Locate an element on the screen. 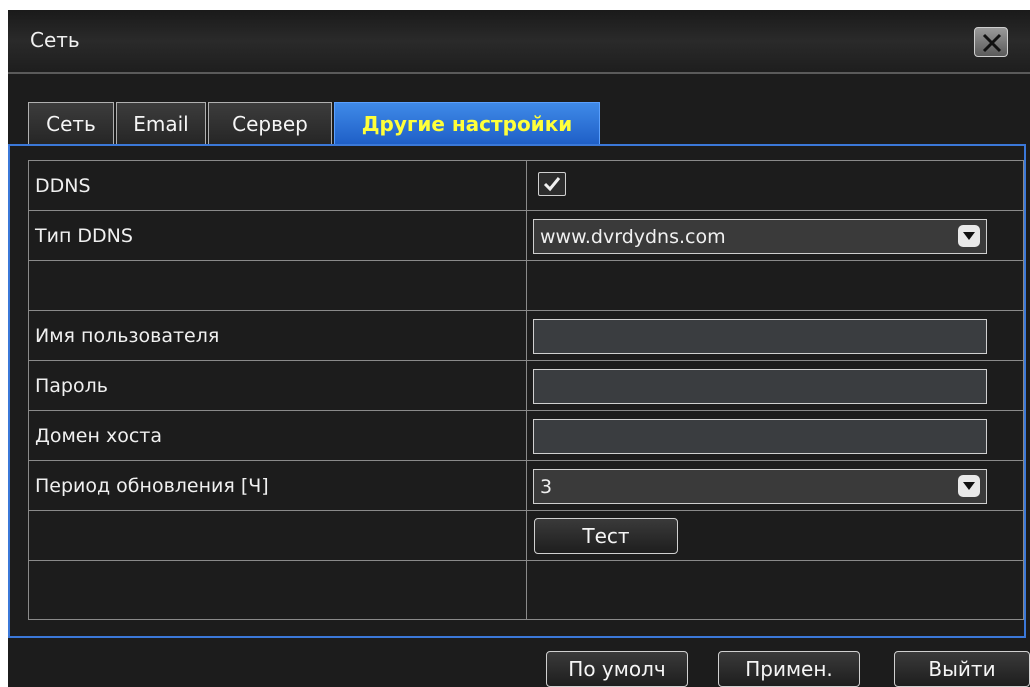 The width and height of the screenshot is (1030, 687). default-button: По умолч is located at coordinates (617, 669).